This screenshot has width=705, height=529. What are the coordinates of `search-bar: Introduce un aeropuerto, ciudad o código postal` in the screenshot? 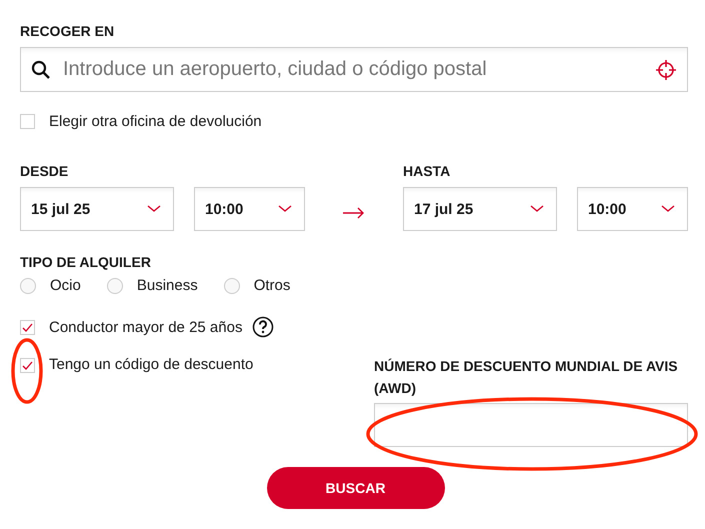 It's located at (354, 69).